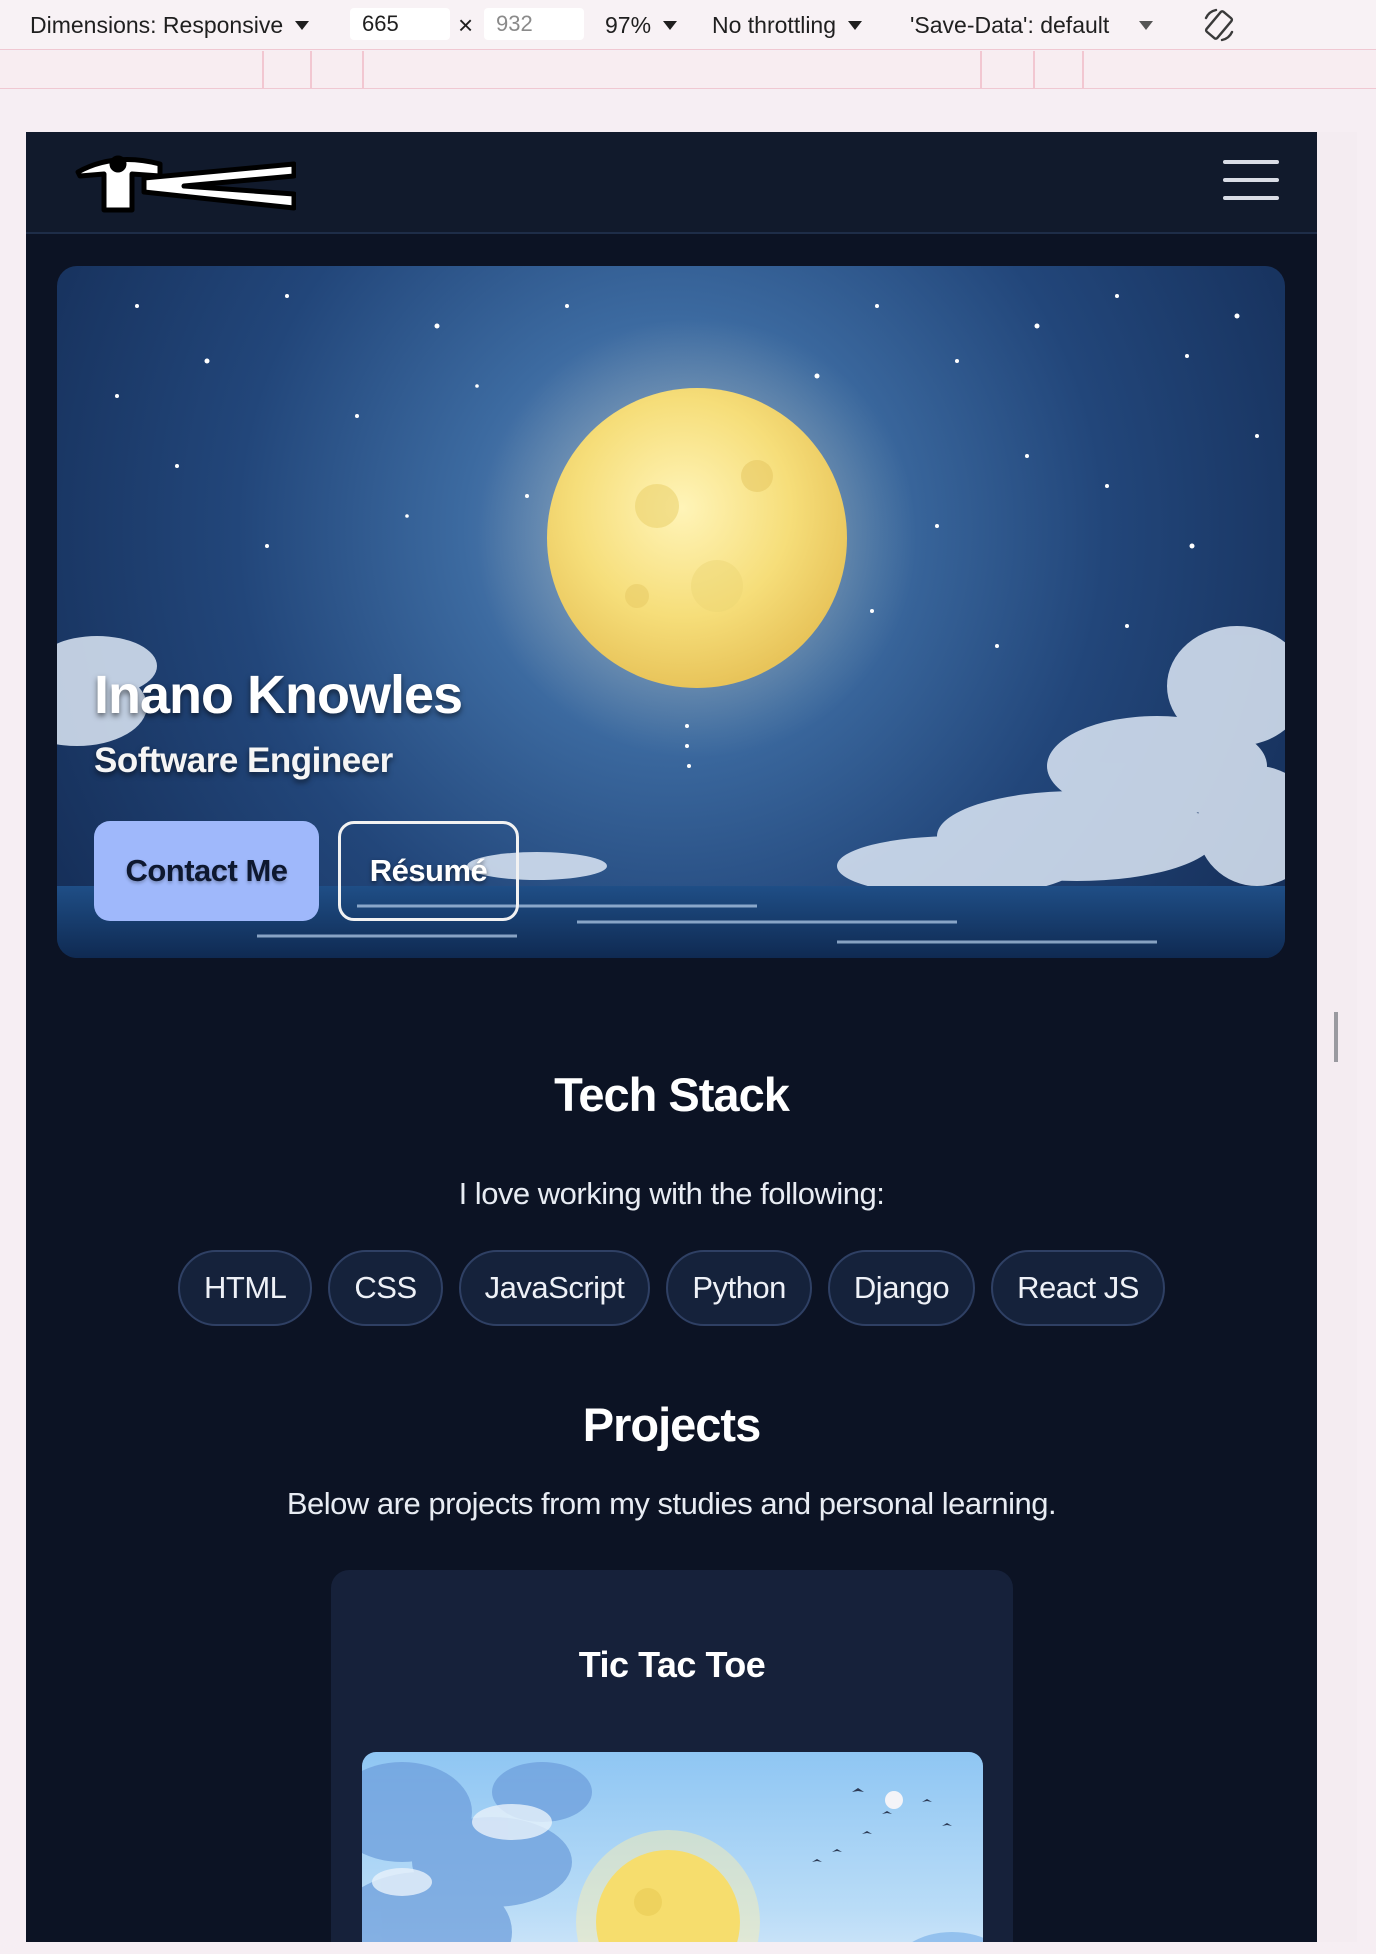  Describe the element at coordinates (157, 24) in the screenshot. I see `dimensions-label: Dimensions: Responsive` at that location.